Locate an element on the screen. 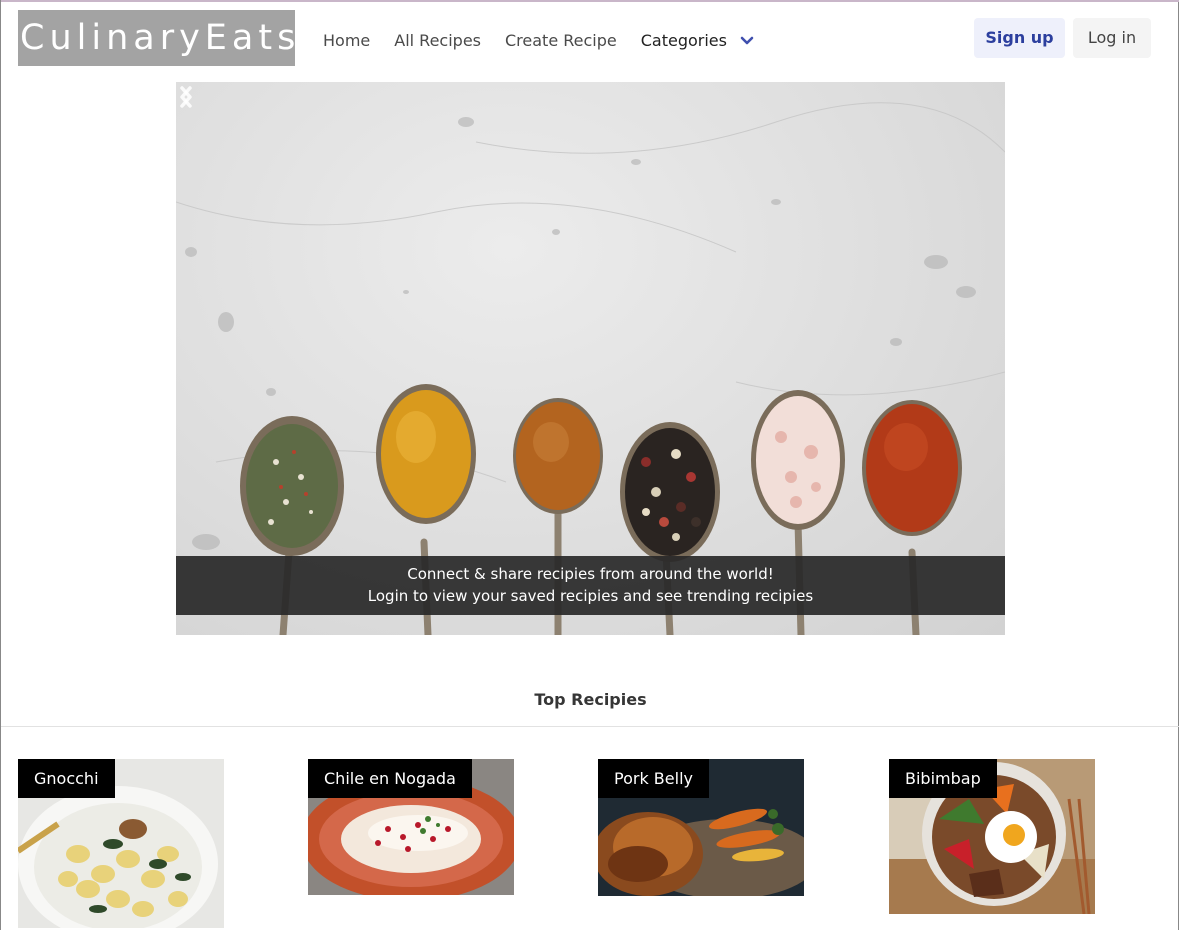  nav-home-link: Home is located at coordinates (346, 40).